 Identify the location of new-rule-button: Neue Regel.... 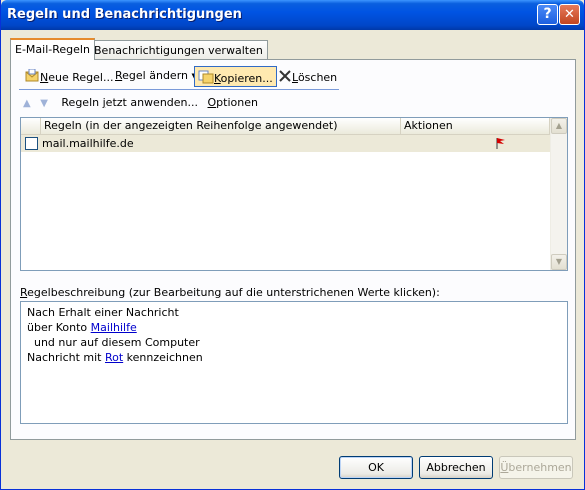
(68, 76).